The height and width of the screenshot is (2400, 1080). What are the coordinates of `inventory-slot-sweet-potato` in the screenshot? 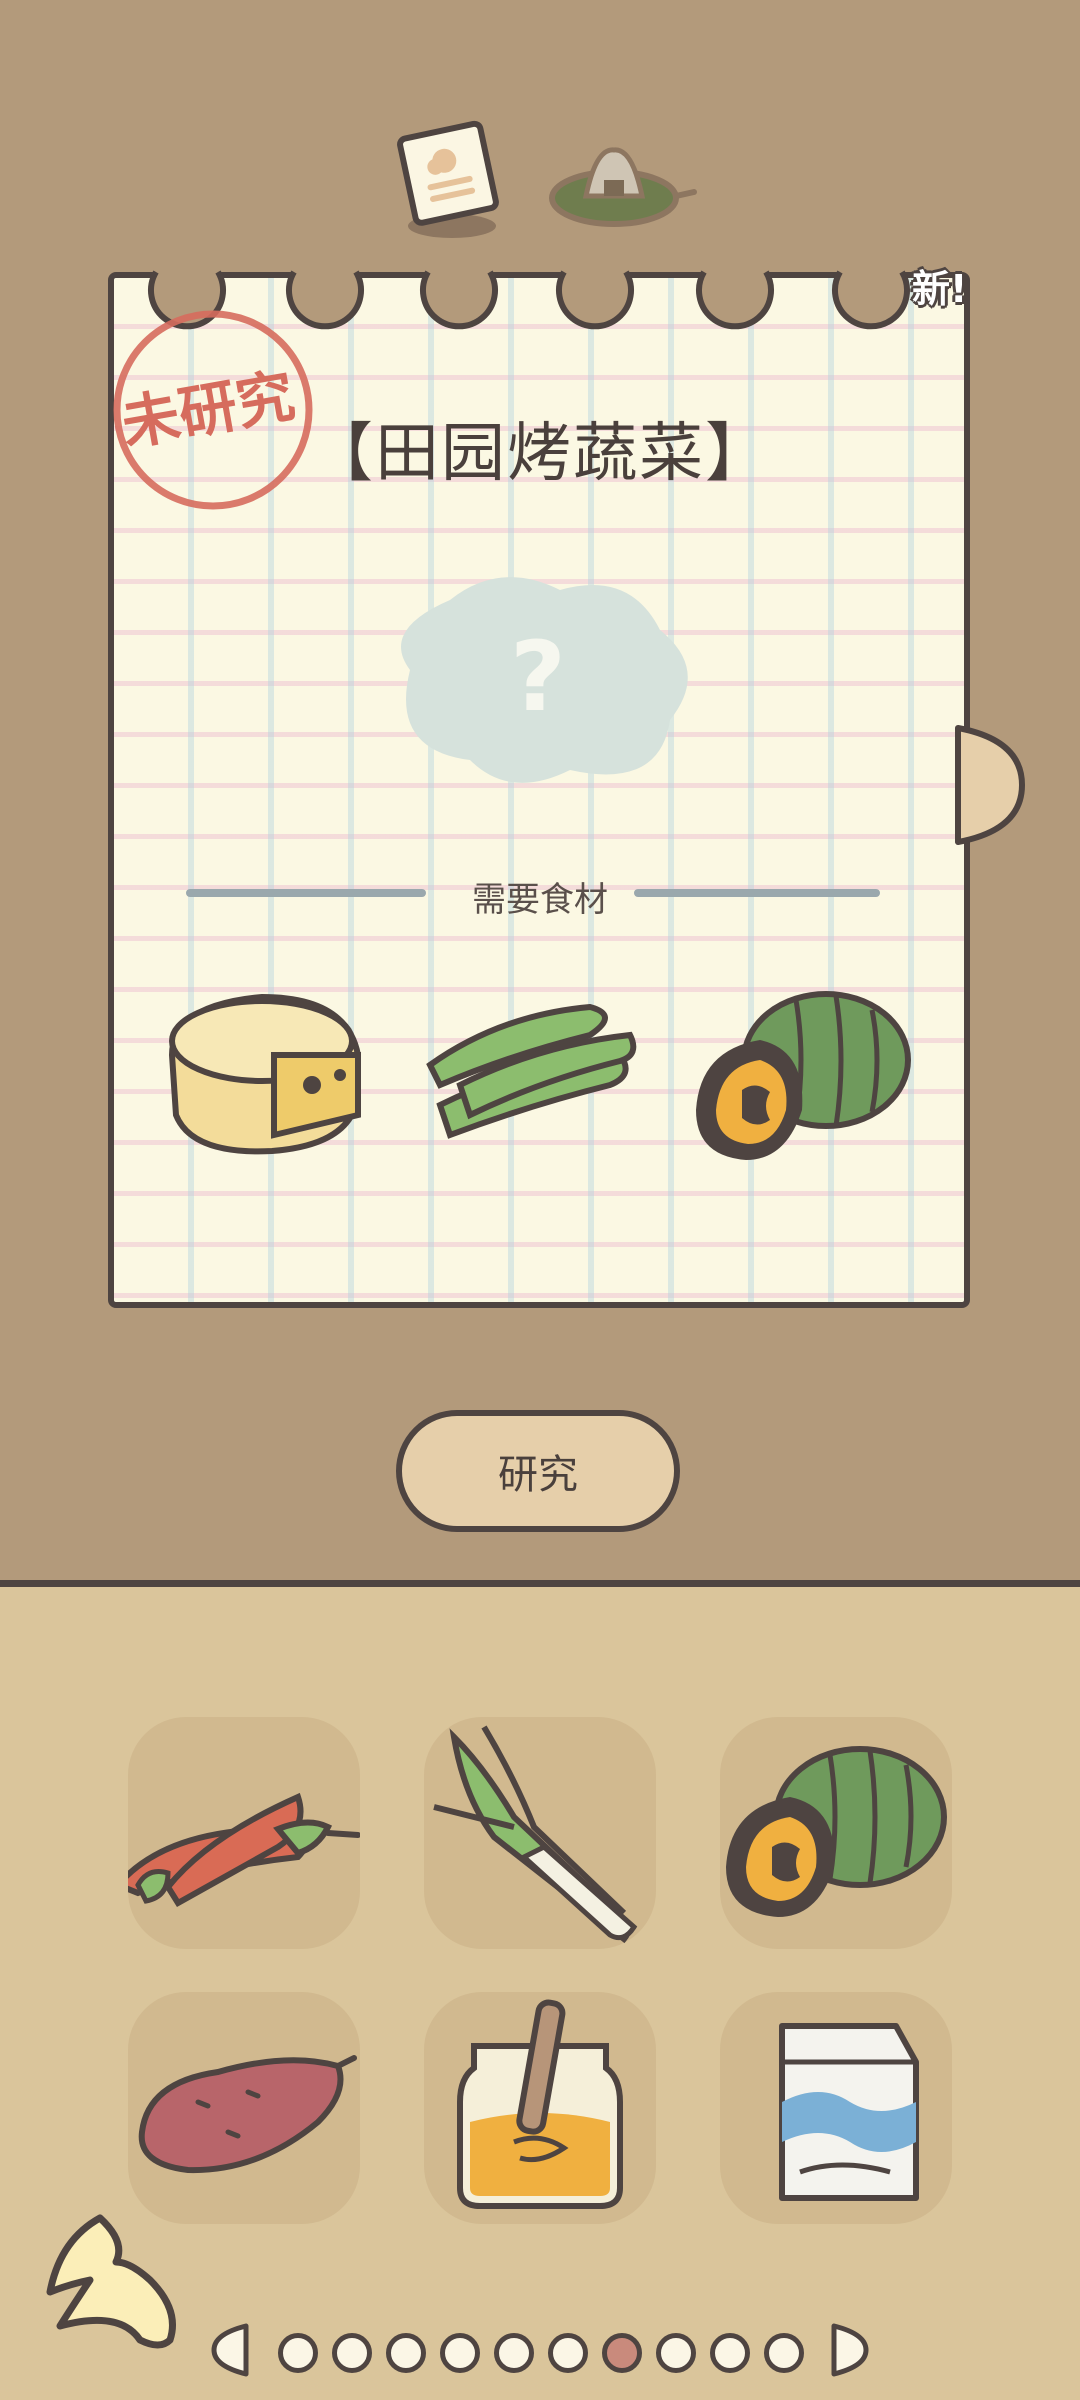 It's located at (244, 2108).